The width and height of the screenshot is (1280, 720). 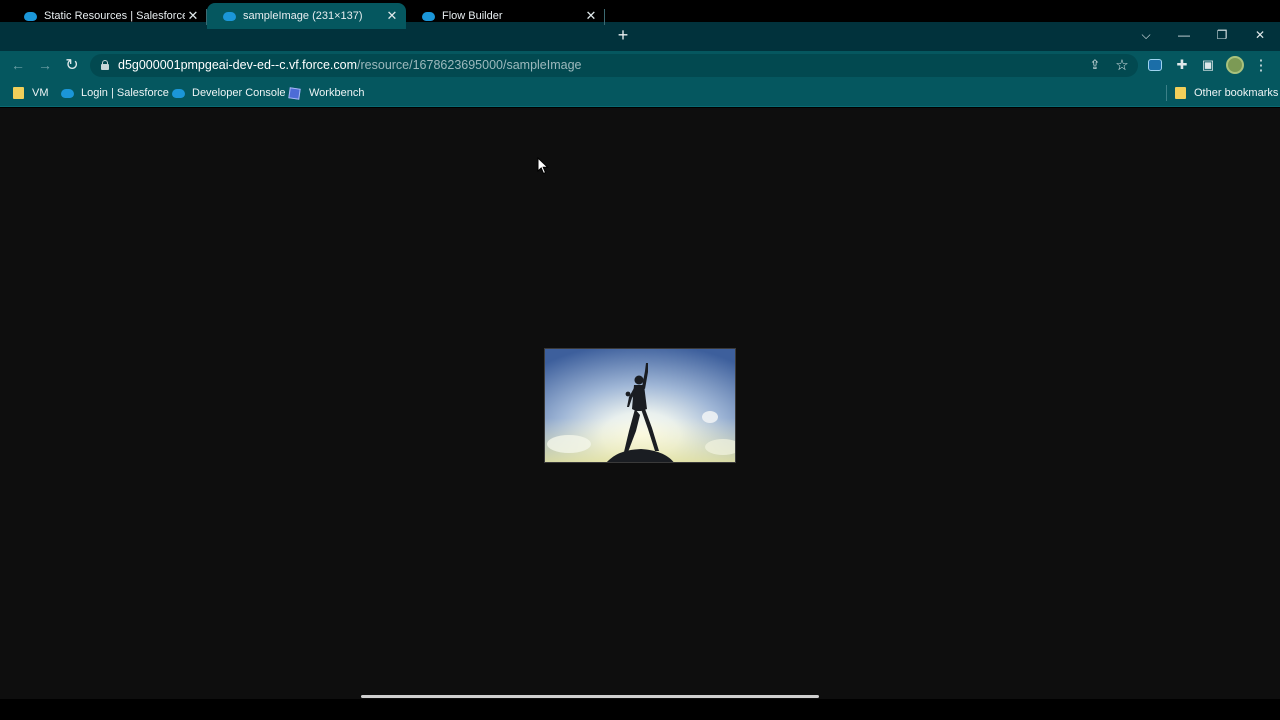 I want to click on bookmark-label: Developer Console, so click(x=239, y=93).